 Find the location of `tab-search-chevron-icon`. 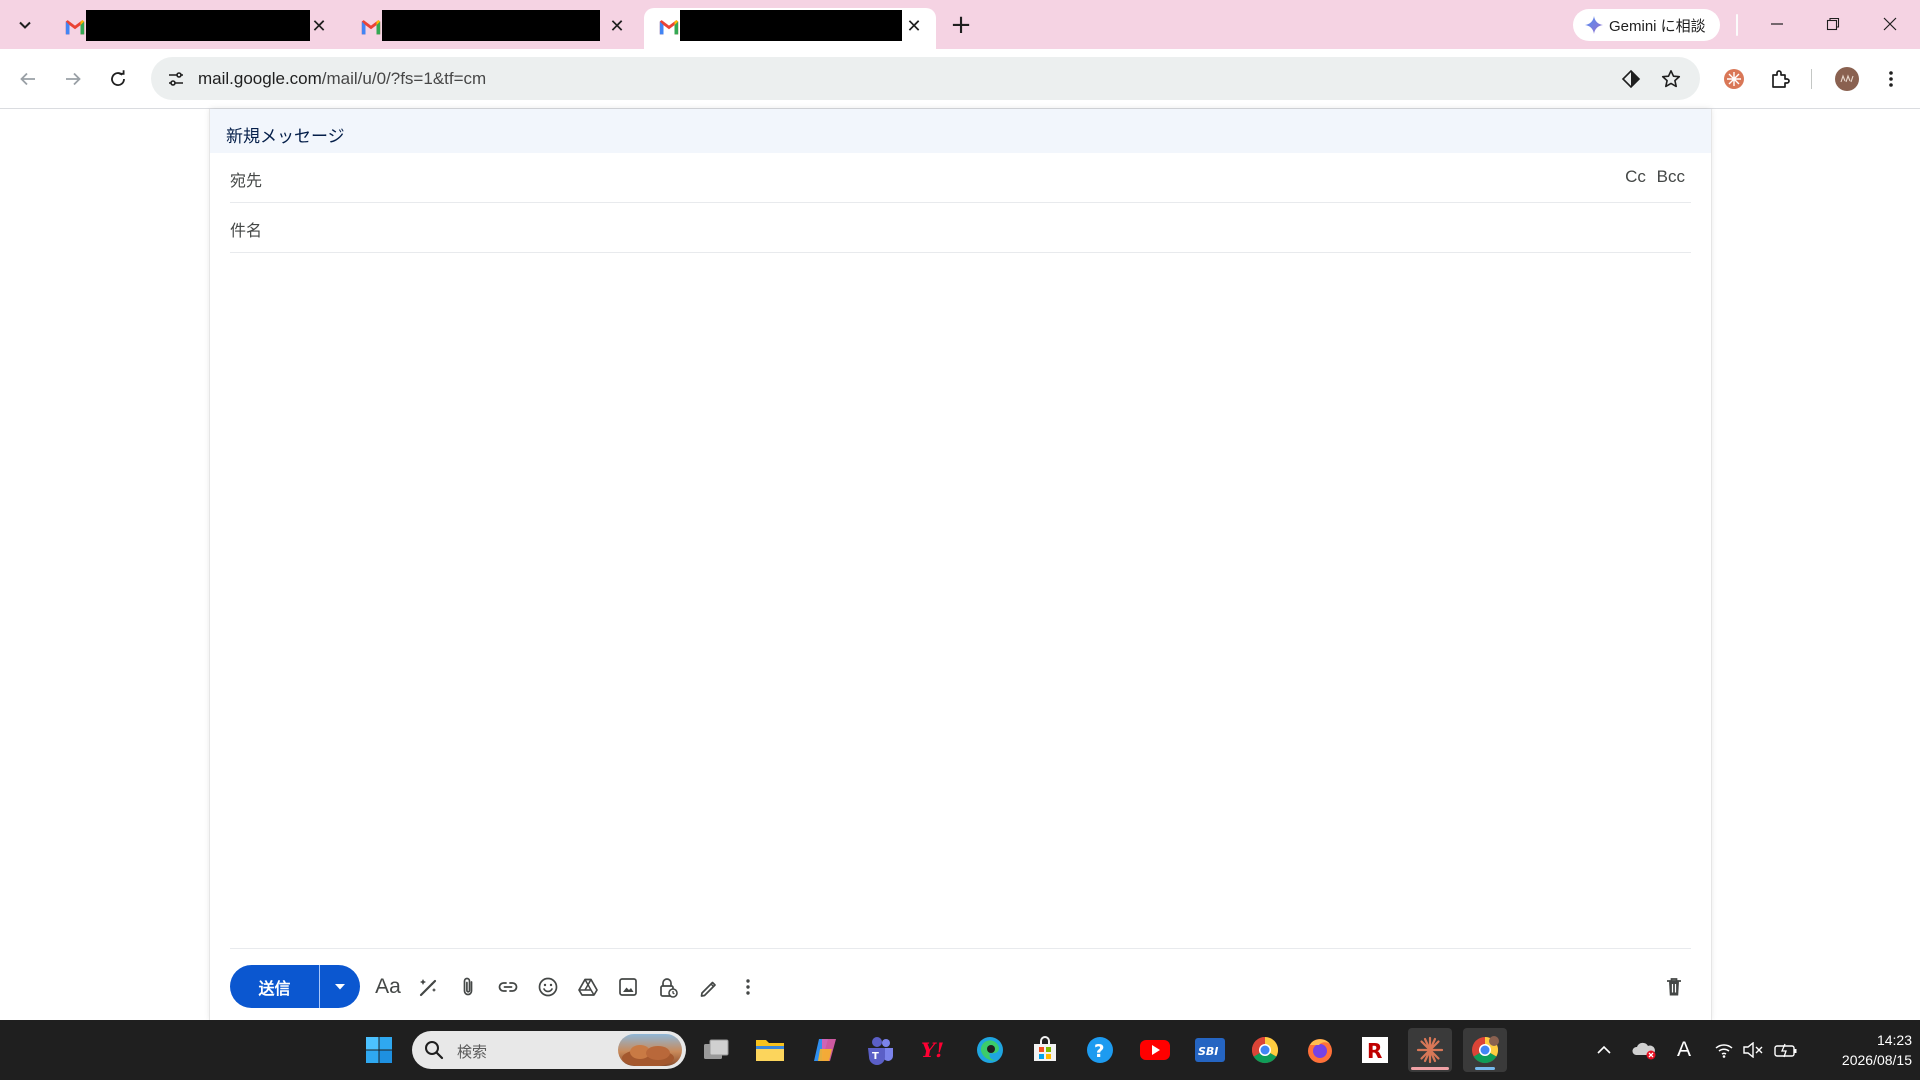

tab-search-chevron-icon is located at coordinates (25, 25).